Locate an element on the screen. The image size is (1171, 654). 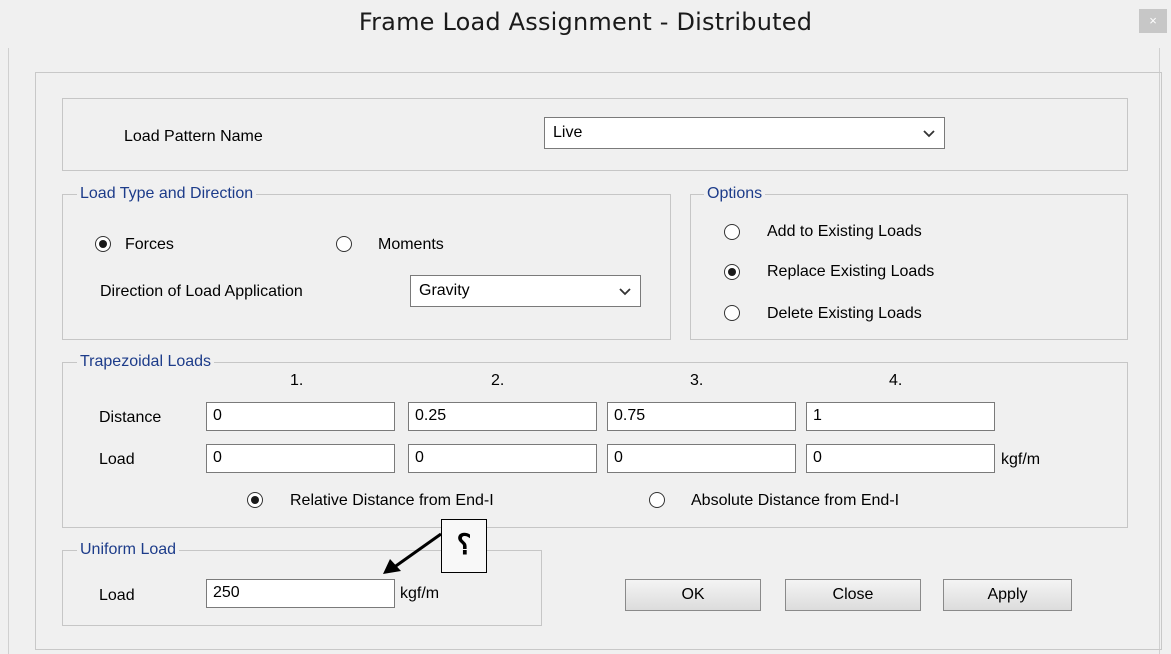
add-existing-label: Add to Existing Loads is located at coordinates (844, 231).